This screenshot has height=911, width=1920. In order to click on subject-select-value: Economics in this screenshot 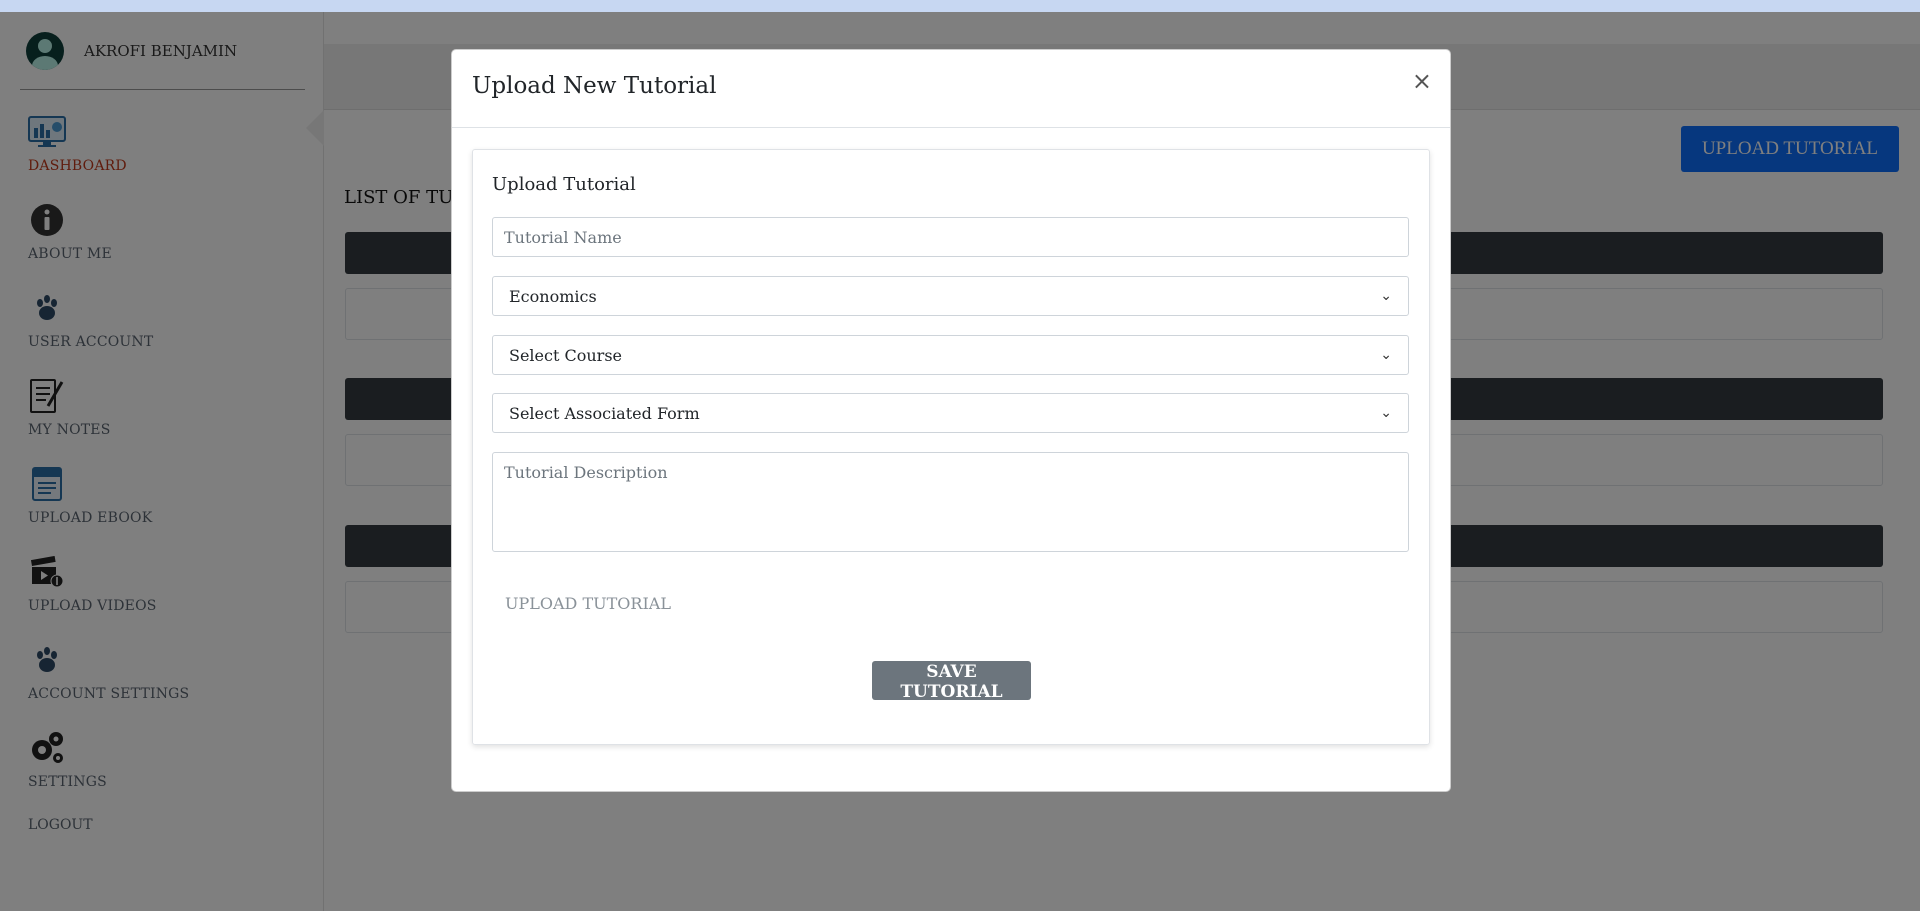, I will do `click(553, 296)`.